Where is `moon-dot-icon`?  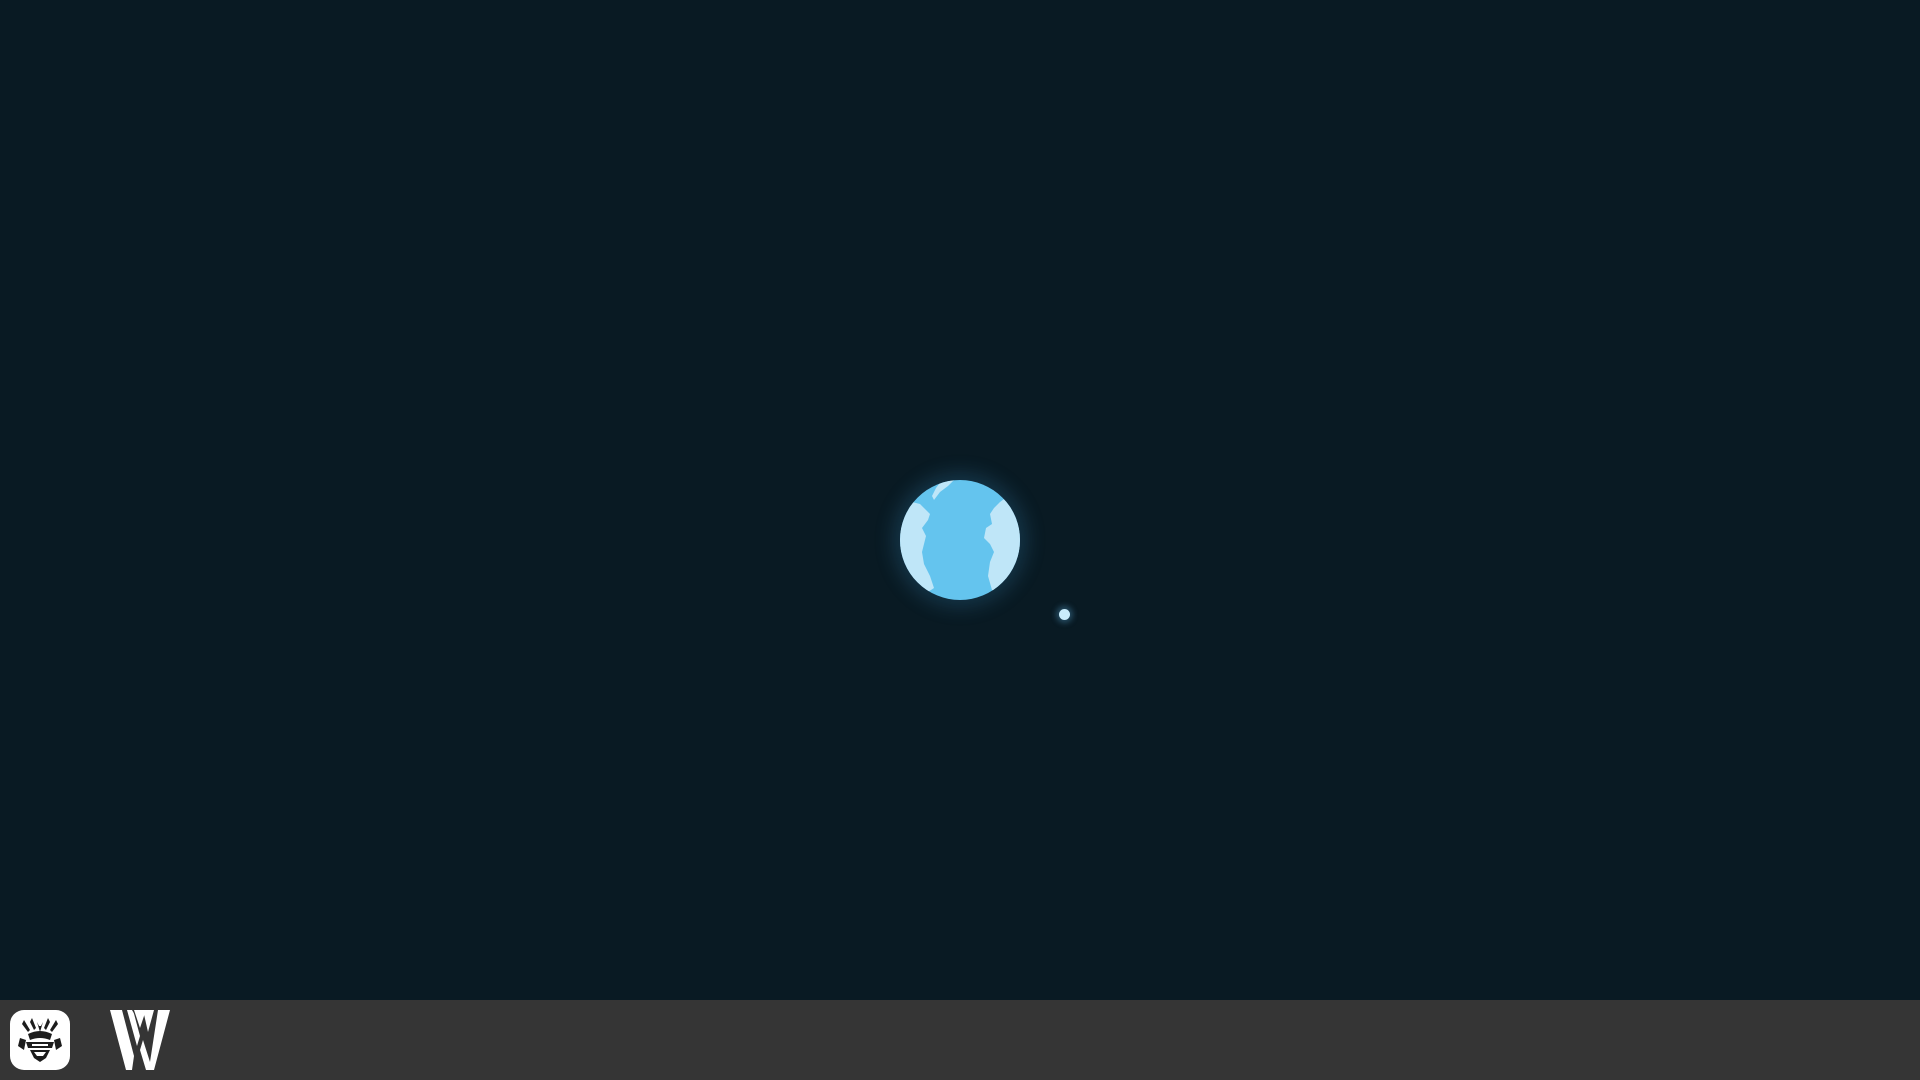
moon-dot-icon is located at coordinates (1064, 614).